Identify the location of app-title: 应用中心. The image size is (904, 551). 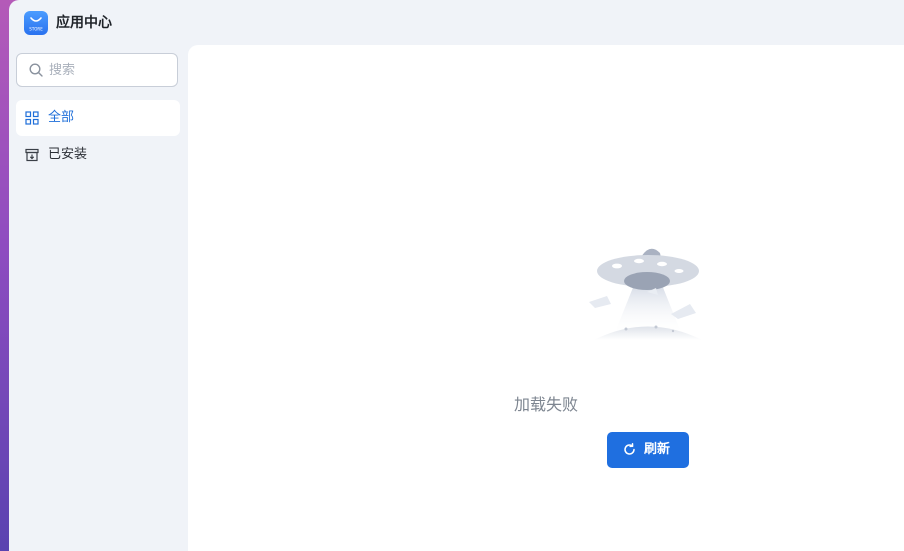
(84, 23).